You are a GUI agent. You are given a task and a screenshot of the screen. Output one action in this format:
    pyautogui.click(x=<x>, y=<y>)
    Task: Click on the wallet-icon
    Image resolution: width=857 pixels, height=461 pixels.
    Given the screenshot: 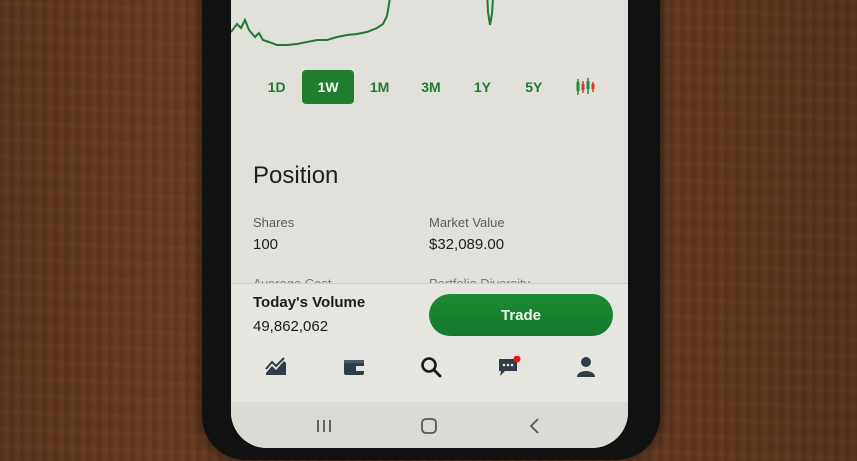 What is the action you would take?
    pyautogui.click(x=353, y=367)
    